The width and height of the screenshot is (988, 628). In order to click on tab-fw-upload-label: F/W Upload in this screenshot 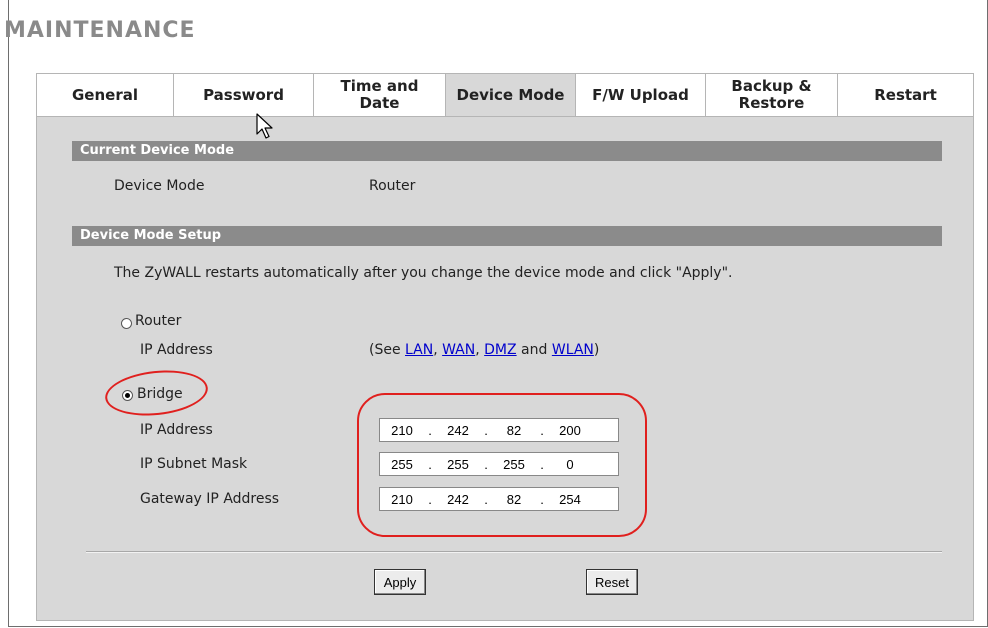, I will do `click(640, 94)`.